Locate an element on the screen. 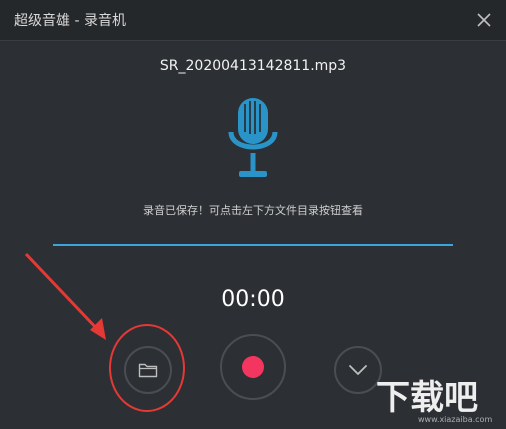 The width and height of the screenshot is (506, 429). microphone-icon is located at coordinates (253, 137).